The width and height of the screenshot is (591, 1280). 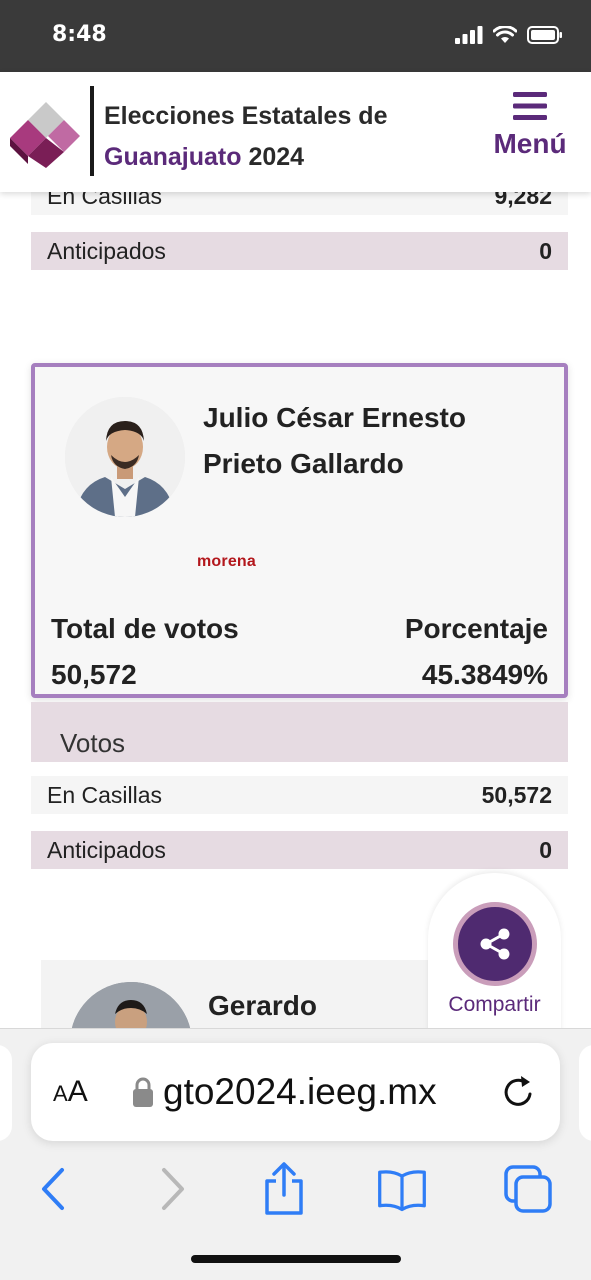 I want to click on next-candidate-name: Gerardo, so click(x=262, y=1005).